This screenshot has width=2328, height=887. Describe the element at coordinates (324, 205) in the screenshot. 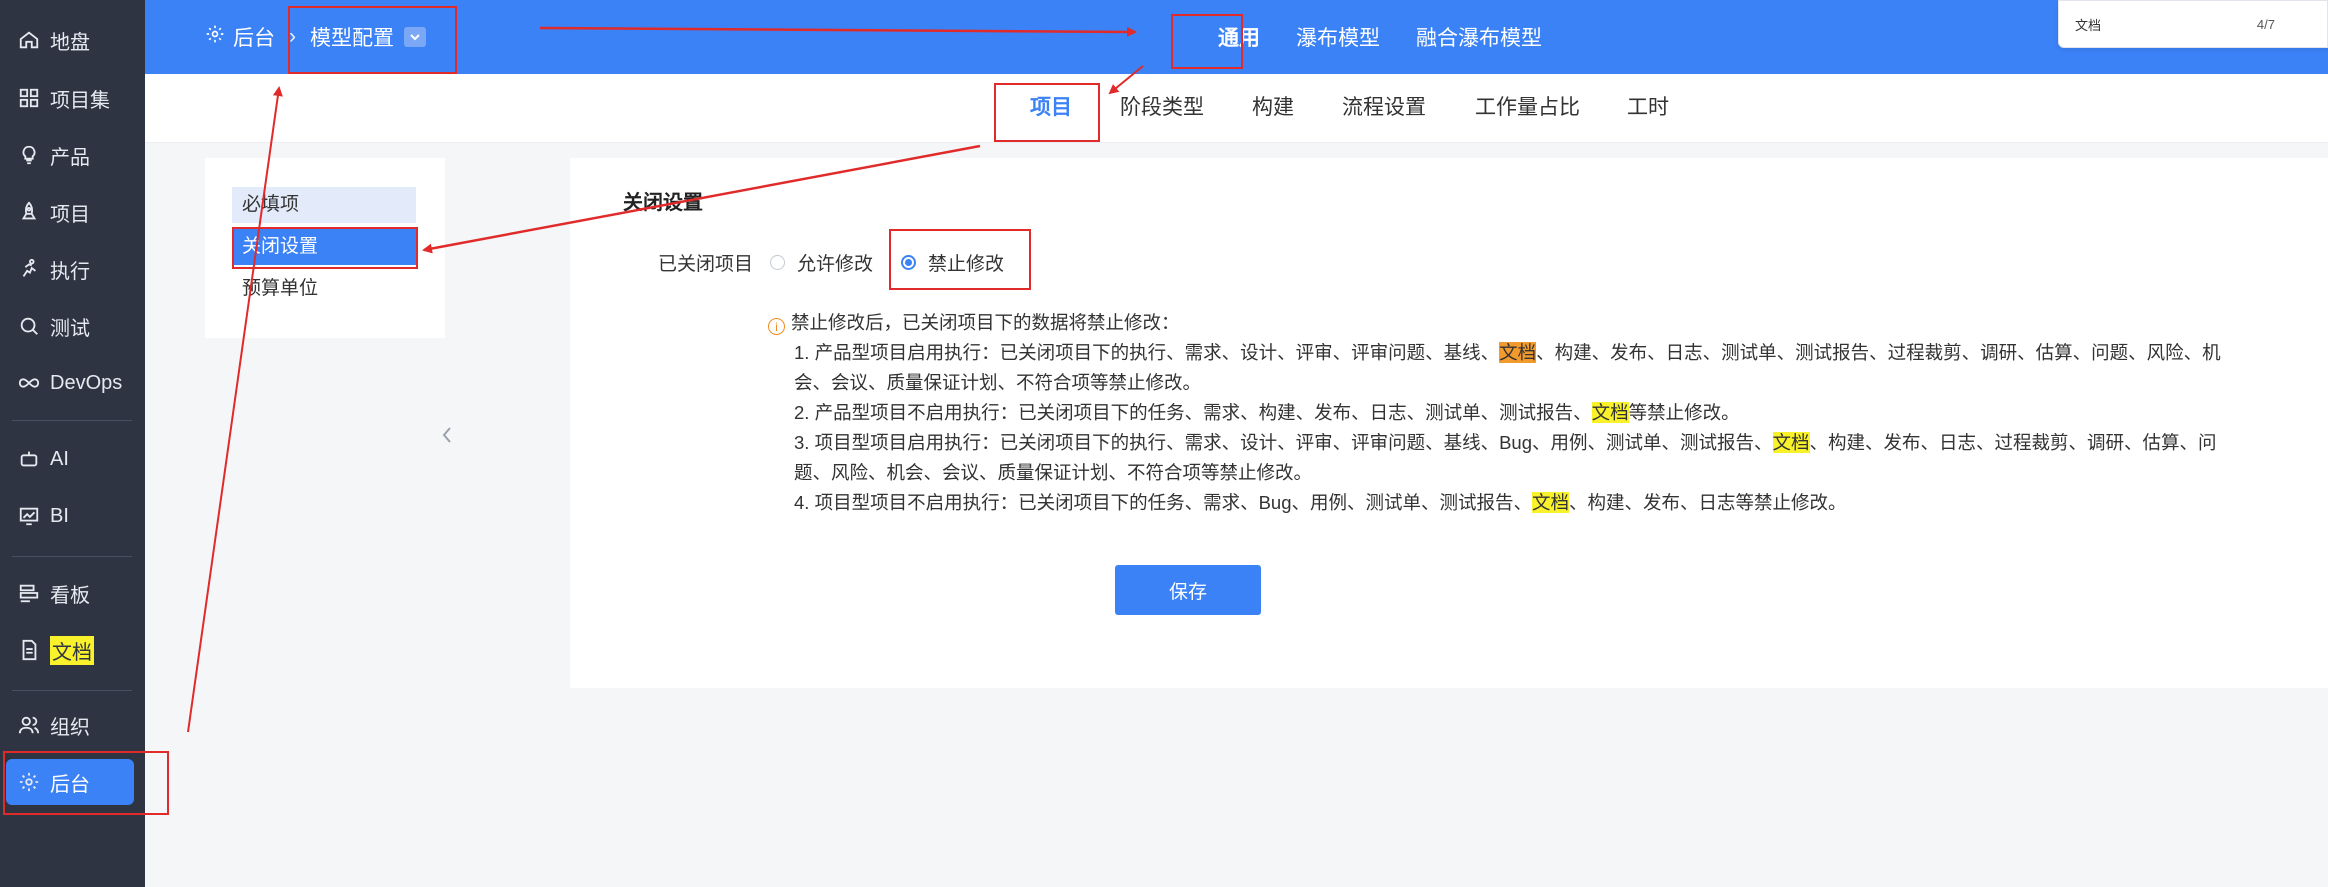

I see `menu-item-required: 必填项` at that location.